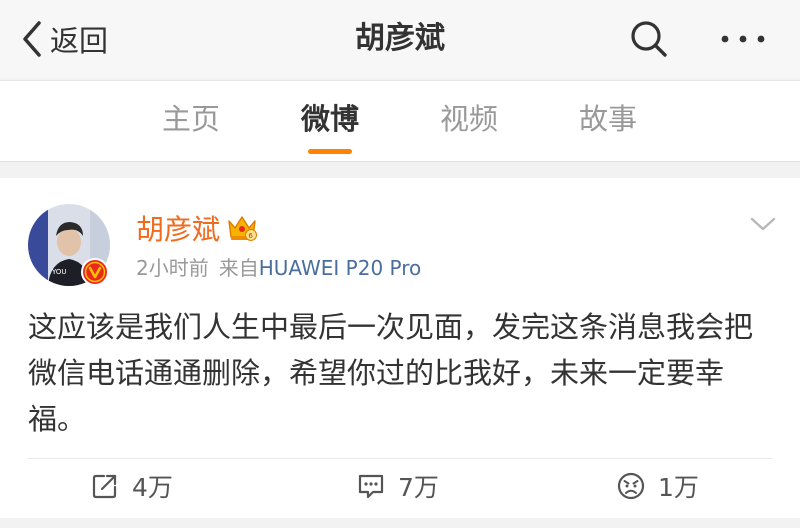 This screenshot has width=800, height=528. What do you see at coordinates (104, 486) in the screenshot?
I see `repost-icon` at bounding box center [104, 486].